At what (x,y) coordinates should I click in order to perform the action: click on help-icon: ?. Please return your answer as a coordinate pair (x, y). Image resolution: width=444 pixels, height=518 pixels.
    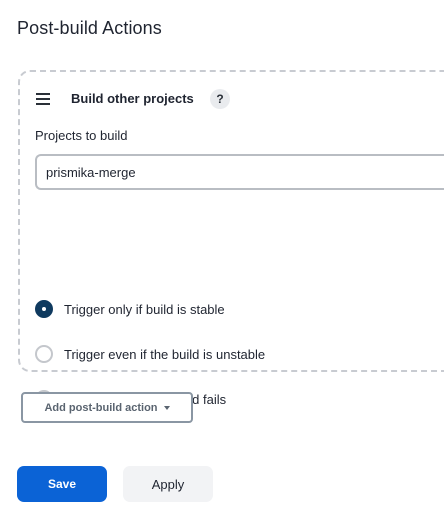
    Looking at the image, I should click on (220, 99).